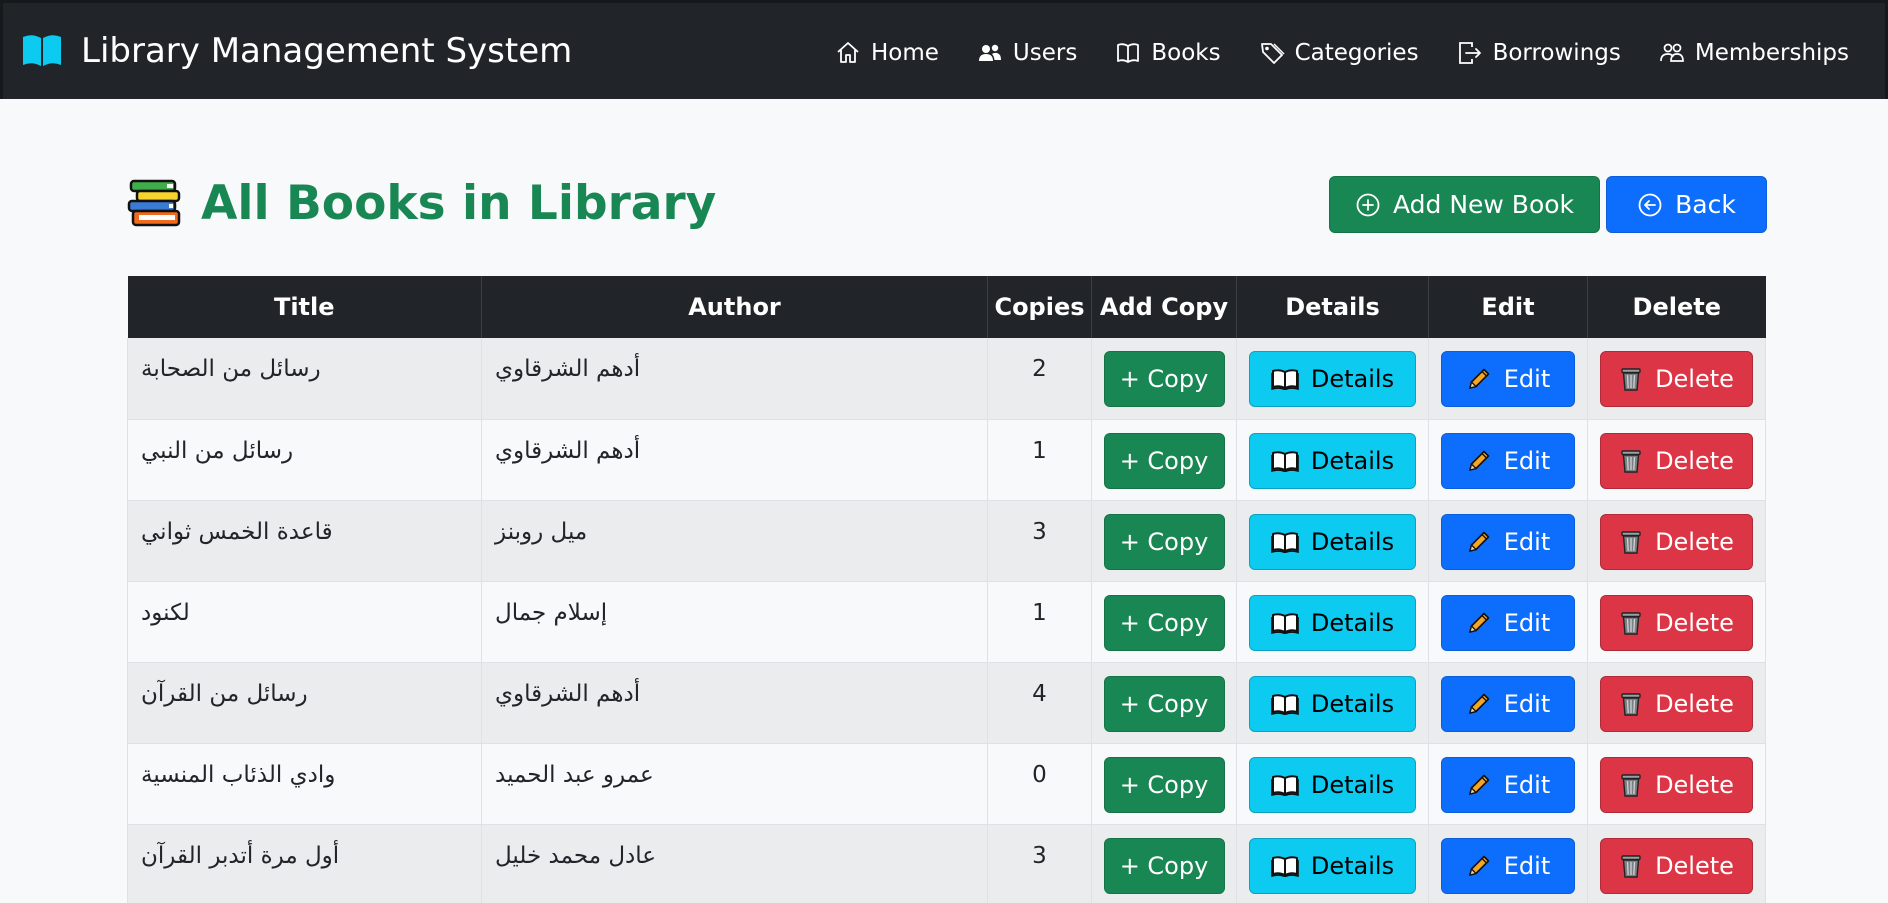  Describe the element at coordinates (1039, 450) in the screenshot. I see `book-copies: 1` at that location.